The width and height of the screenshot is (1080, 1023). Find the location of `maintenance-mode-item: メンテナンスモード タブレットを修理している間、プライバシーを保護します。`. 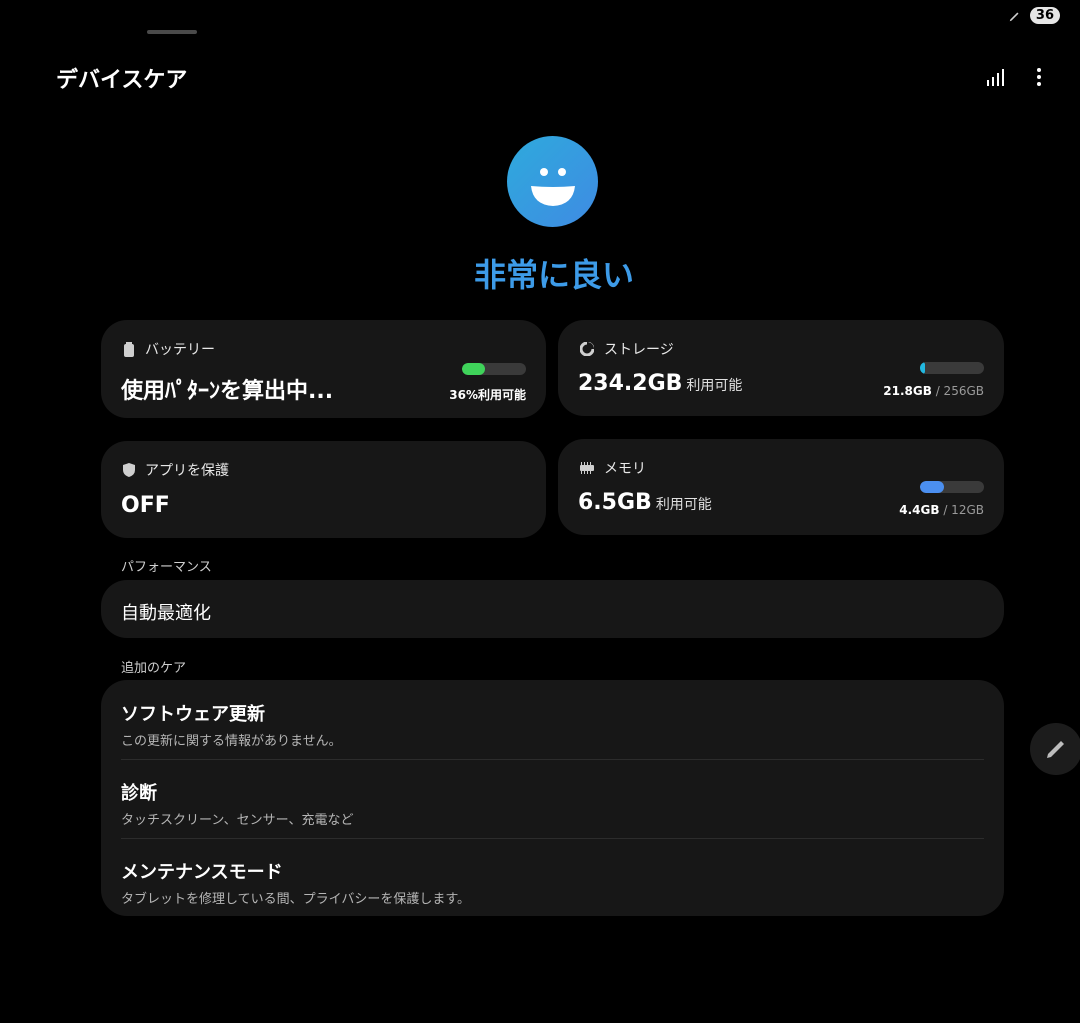

maintenance-mode-item: メンテナンスモード タブレットを修理している間、プライバシーを保護します。 is located at coordinates (552, 882).